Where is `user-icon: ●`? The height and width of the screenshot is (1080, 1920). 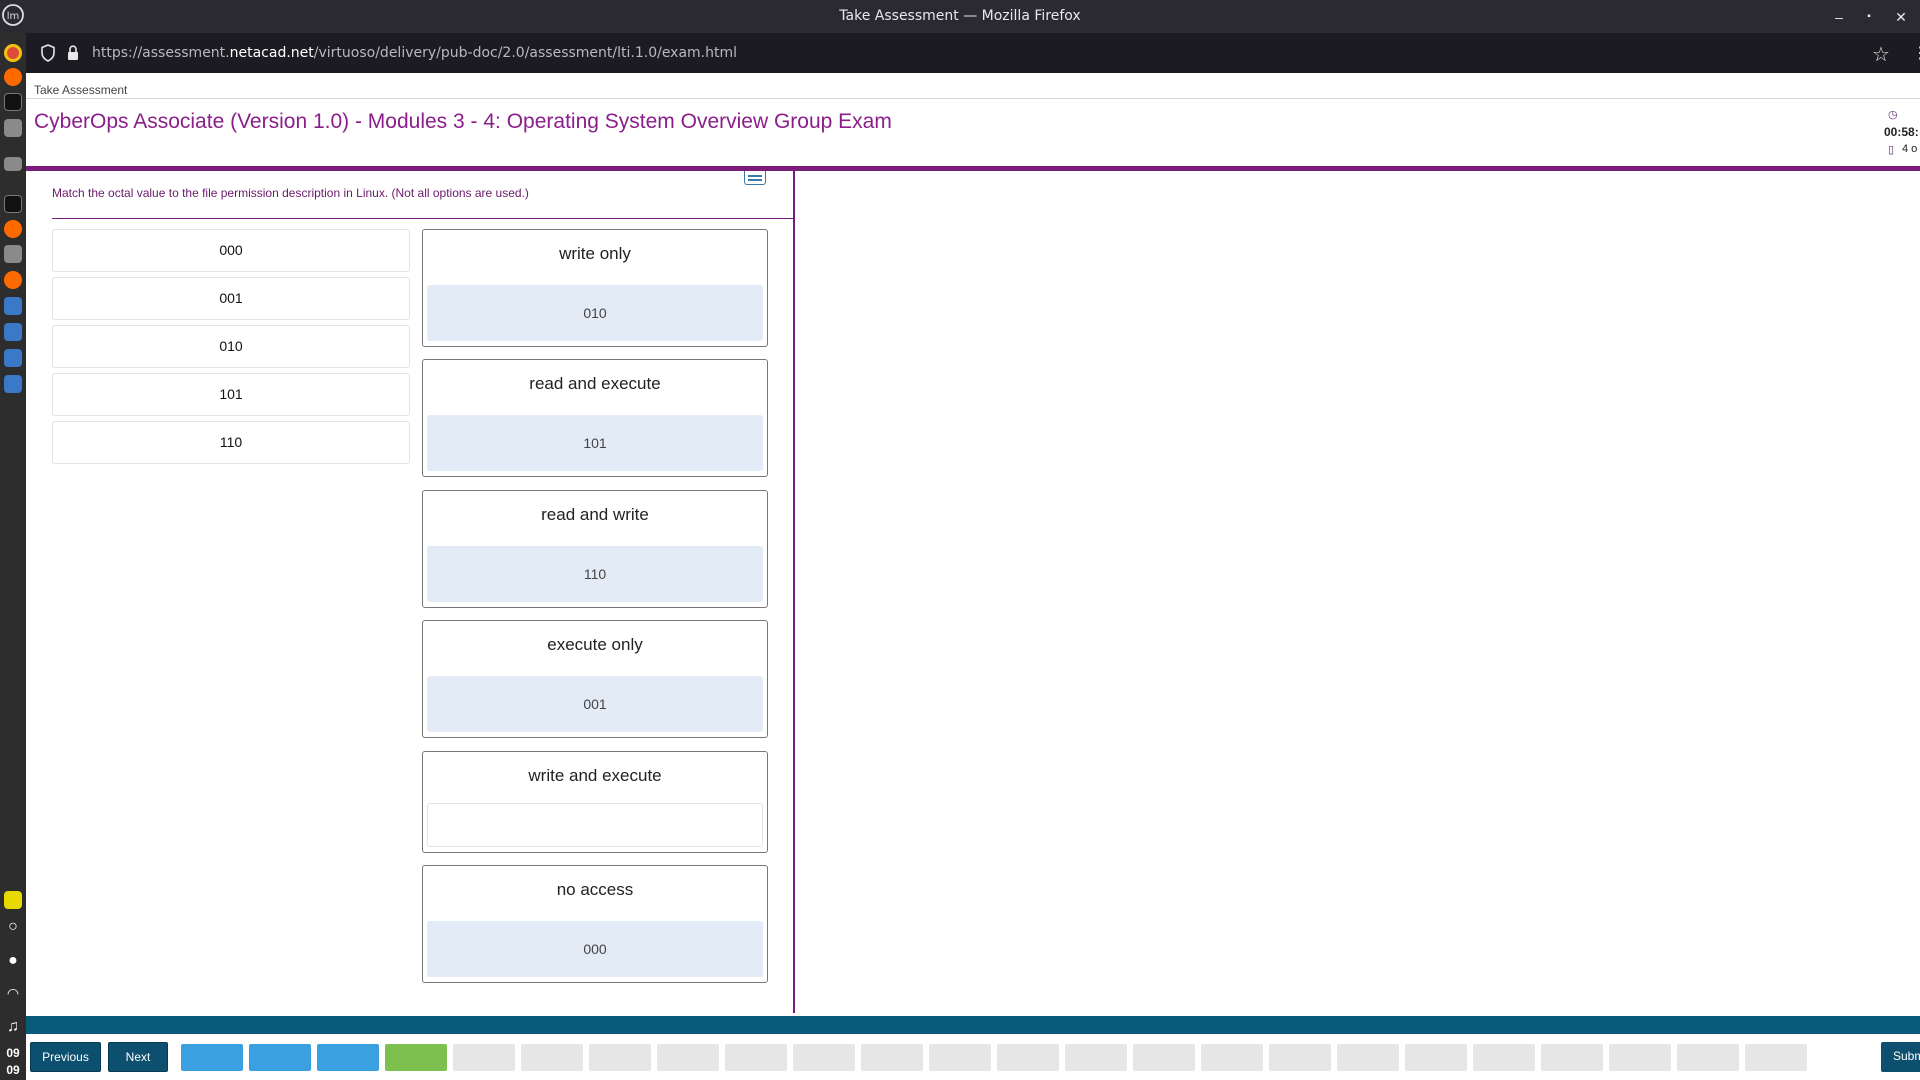 user-icon: ● is located at coordinates (13, 961).